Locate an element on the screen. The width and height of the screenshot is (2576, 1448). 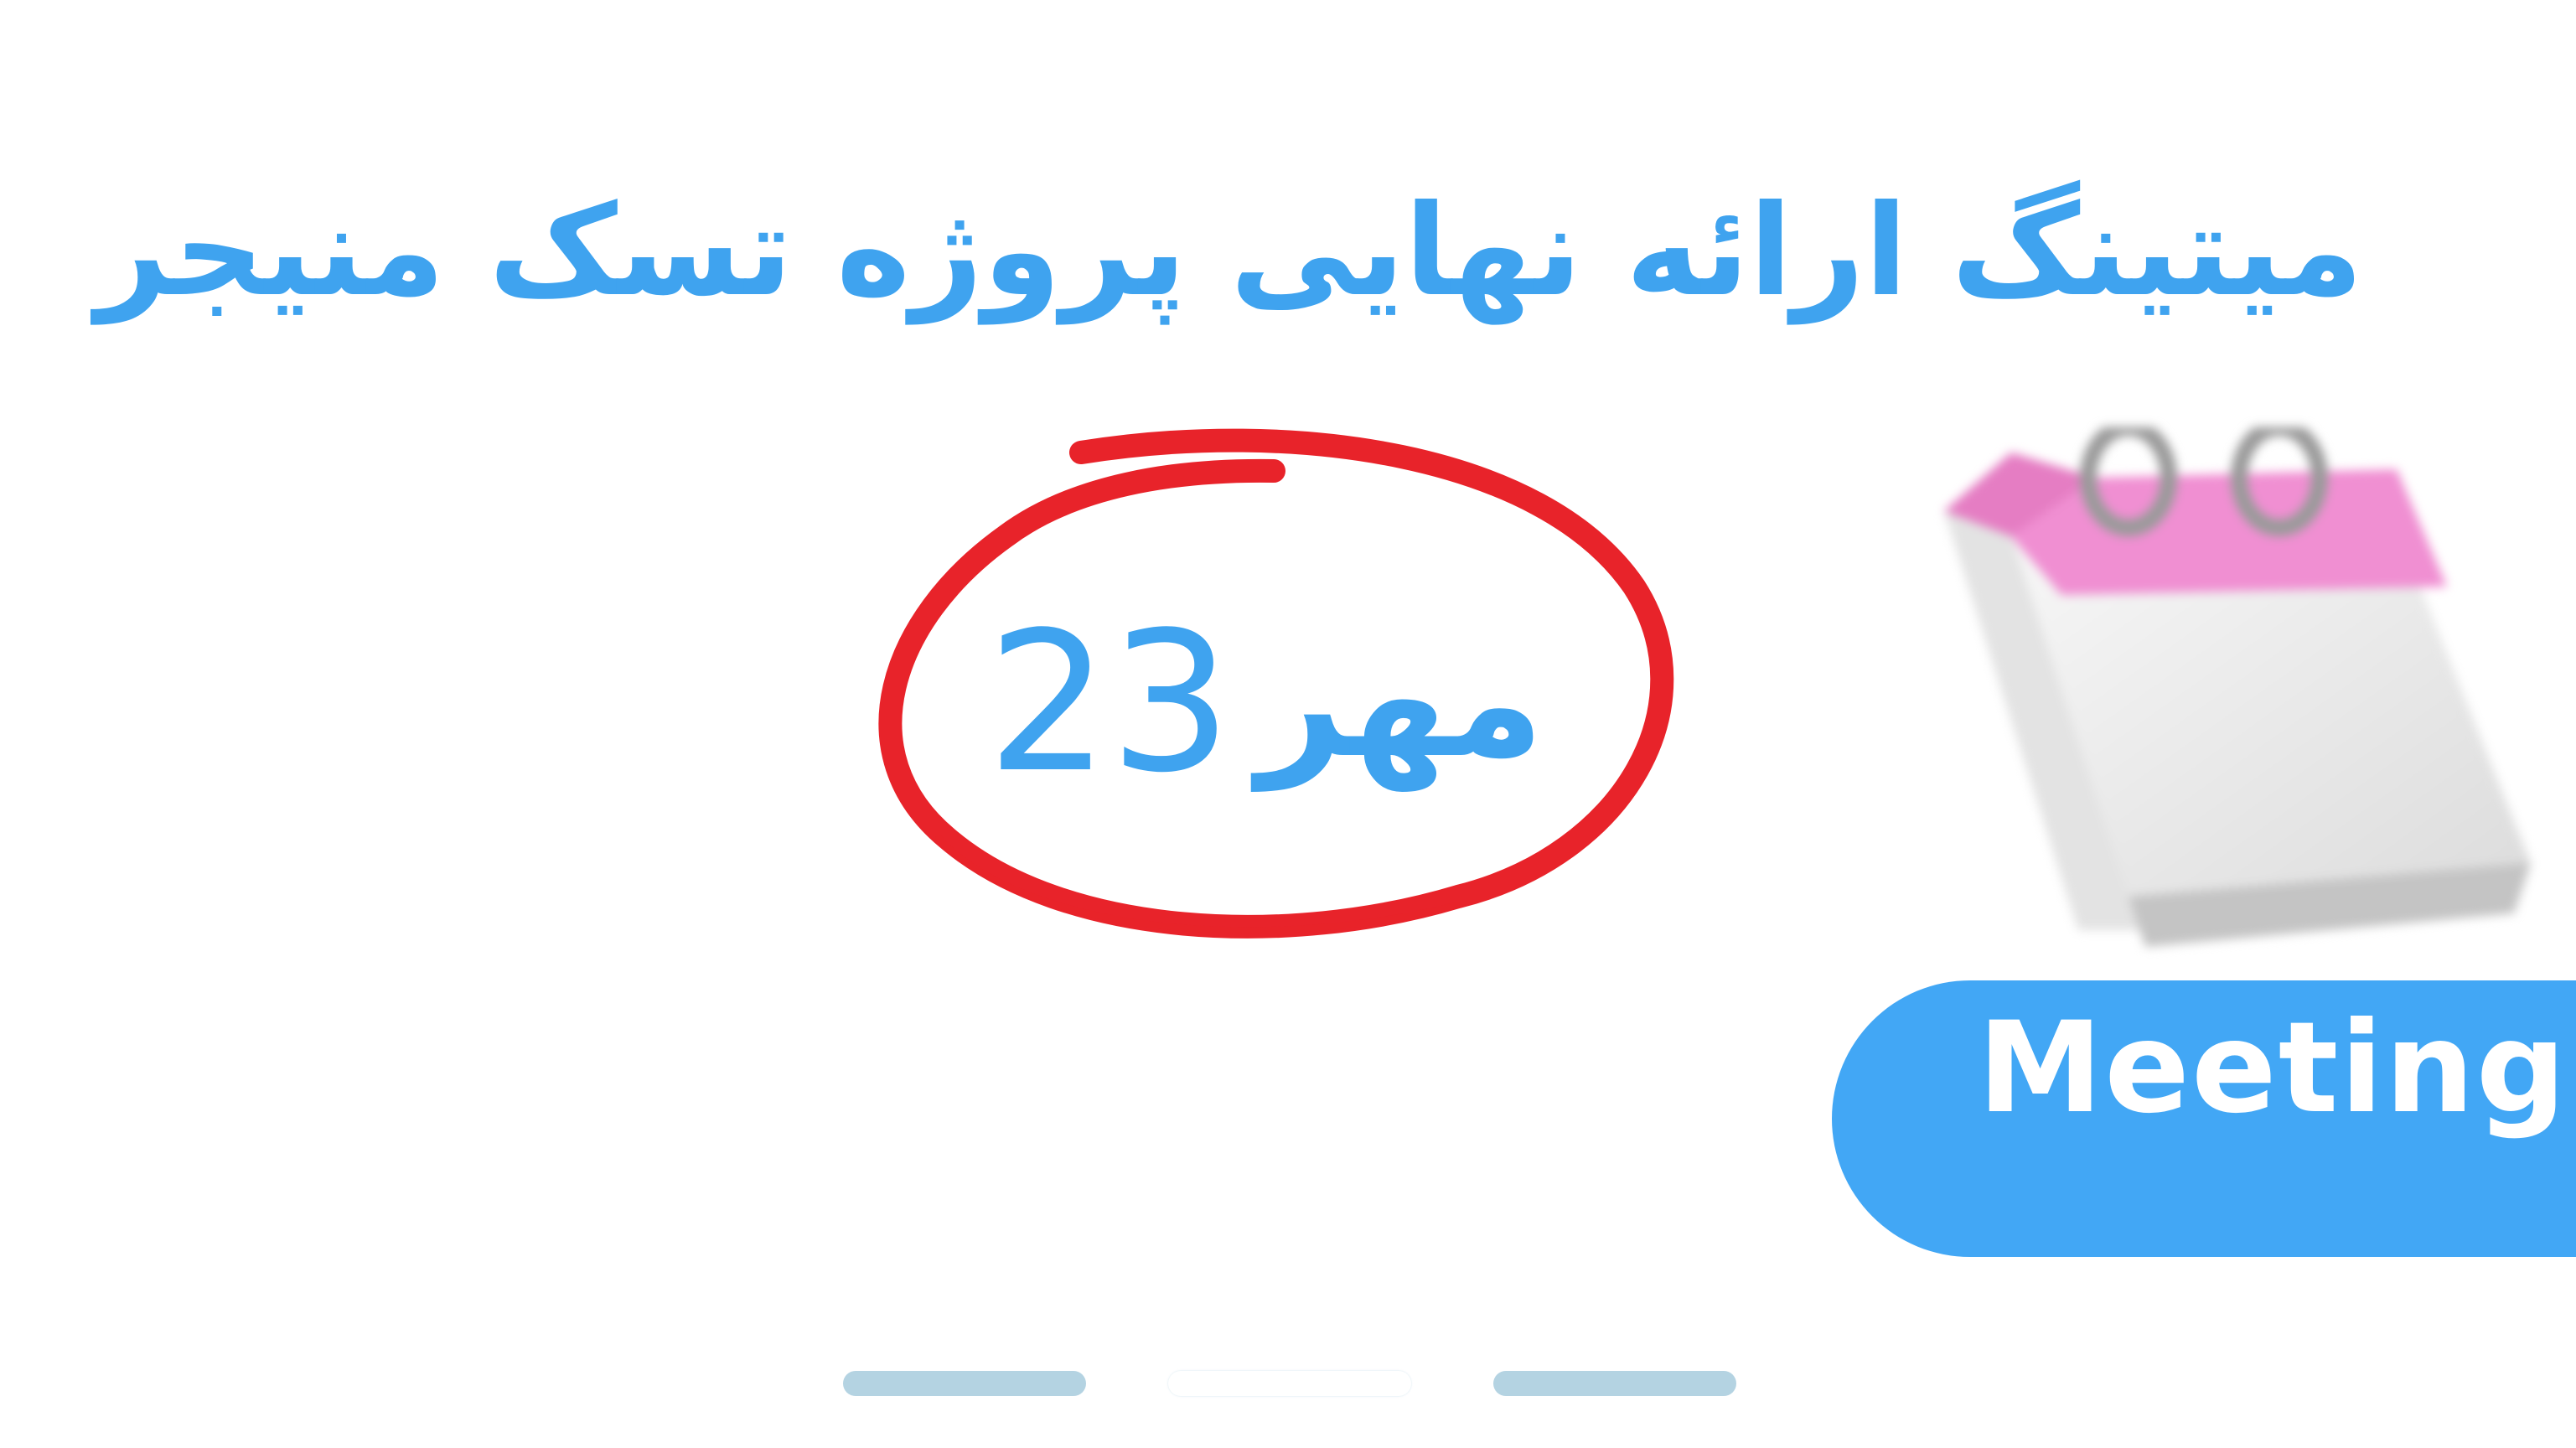
pager-dot-2-active is located at coordinates (1289, 1383).